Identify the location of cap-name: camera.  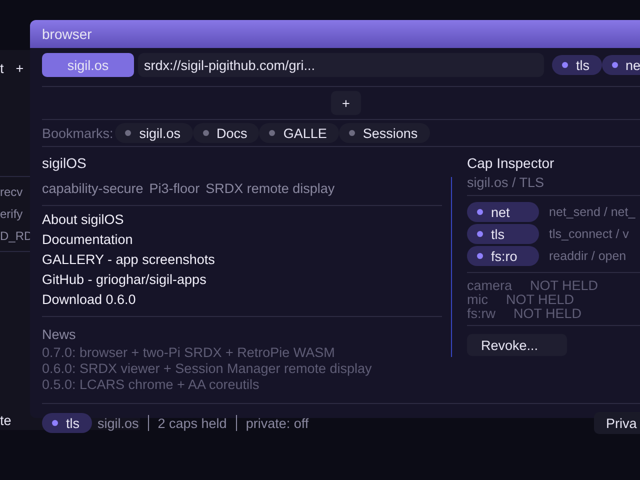
(489, 286).